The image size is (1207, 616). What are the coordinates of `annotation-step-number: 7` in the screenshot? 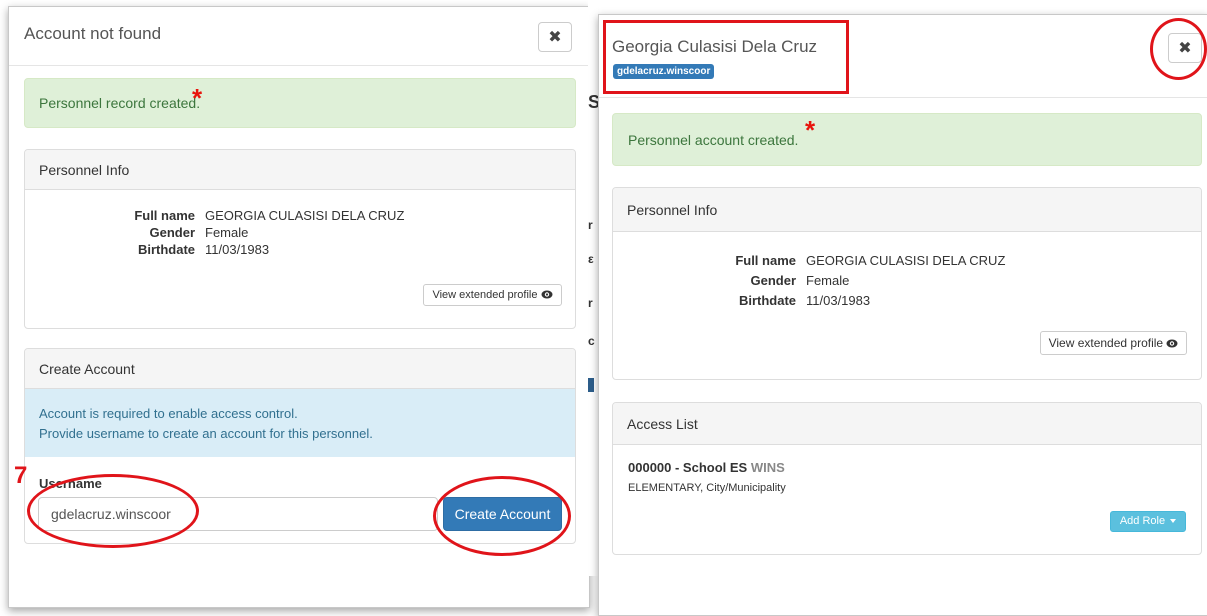 It's located at (21, 475).